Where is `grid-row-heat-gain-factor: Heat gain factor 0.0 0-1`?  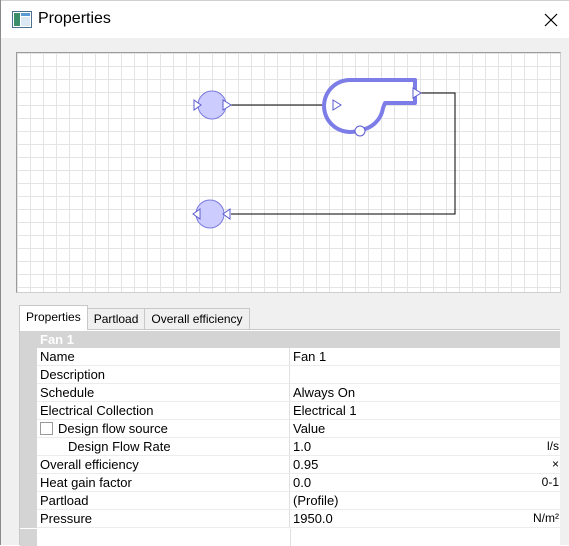 grid-row-heat-gain-factor: Heat gain factor 0.0 0-1 is located at coordinates (290, 483).